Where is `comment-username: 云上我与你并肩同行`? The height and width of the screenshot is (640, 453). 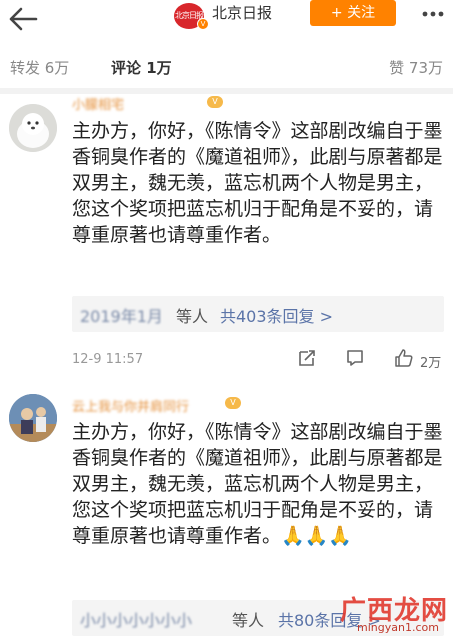 comment-username: 云上我与你并肩同行 is located at coordinates (130, 405).